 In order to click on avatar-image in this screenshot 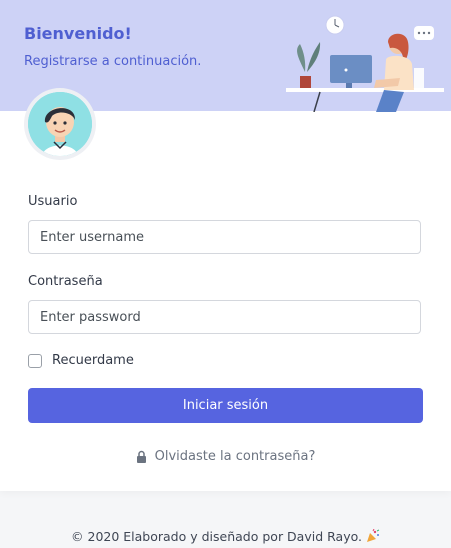, I will do `click(60, 124)`.